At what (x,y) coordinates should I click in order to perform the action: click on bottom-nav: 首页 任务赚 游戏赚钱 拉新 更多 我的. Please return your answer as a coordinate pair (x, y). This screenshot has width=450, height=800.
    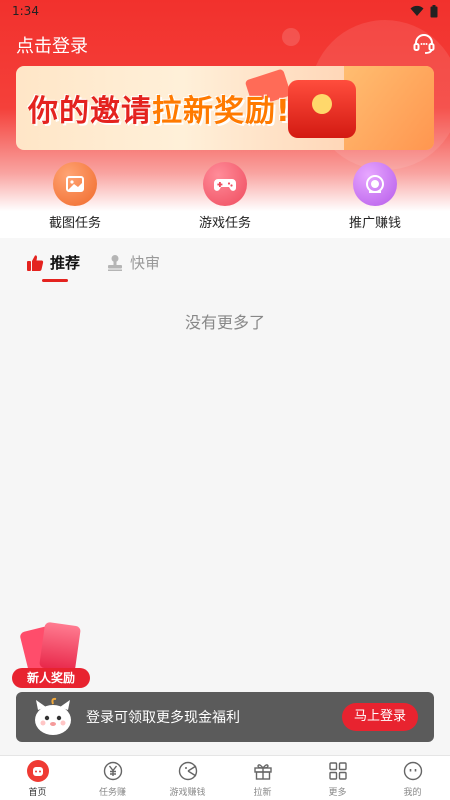
    Looking at the image, I should click on (225, 777).